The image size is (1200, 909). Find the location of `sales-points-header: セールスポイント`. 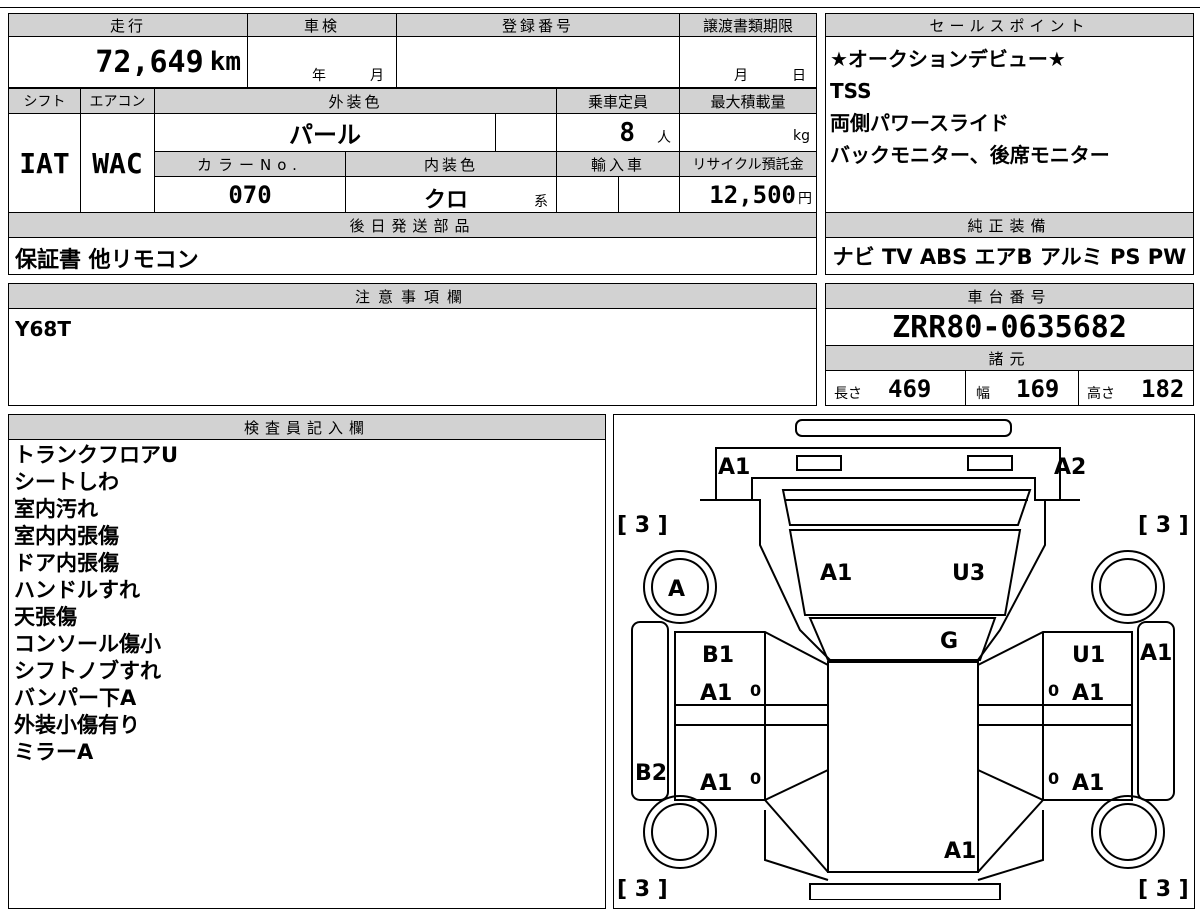

sales-points-header: セールスポイント is located at coordinates (1009, 25).